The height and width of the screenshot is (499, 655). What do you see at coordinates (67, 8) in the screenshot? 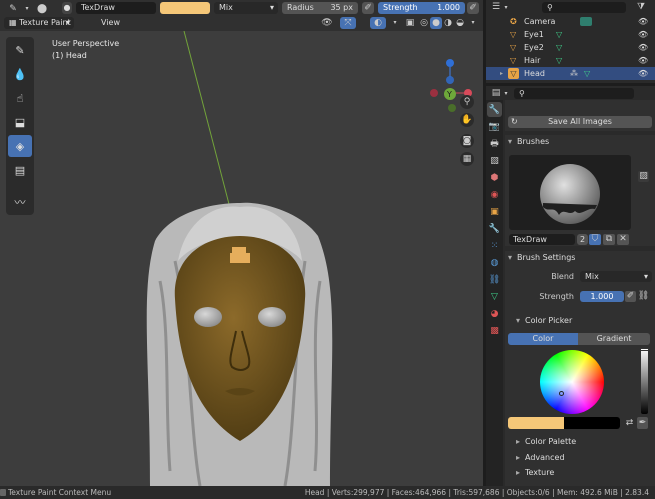
I see `brush-browse-icon: ●` at bounding box center [67, 8].